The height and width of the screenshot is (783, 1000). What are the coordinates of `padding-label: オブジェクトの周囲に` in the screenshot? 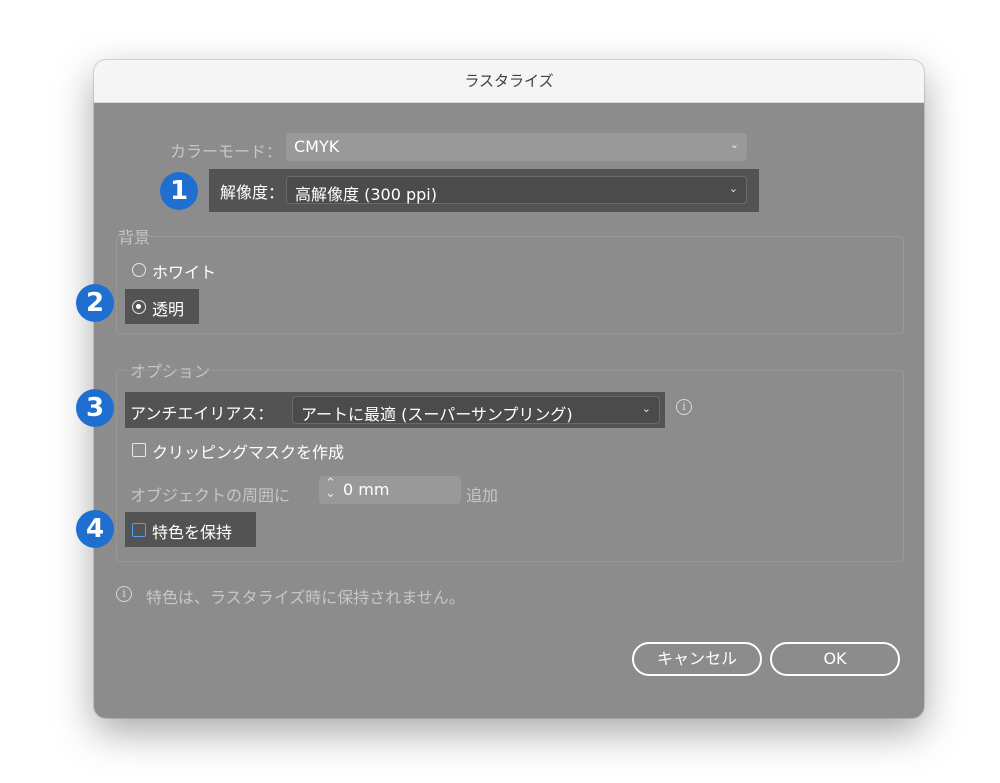 It's located at (210, 495).